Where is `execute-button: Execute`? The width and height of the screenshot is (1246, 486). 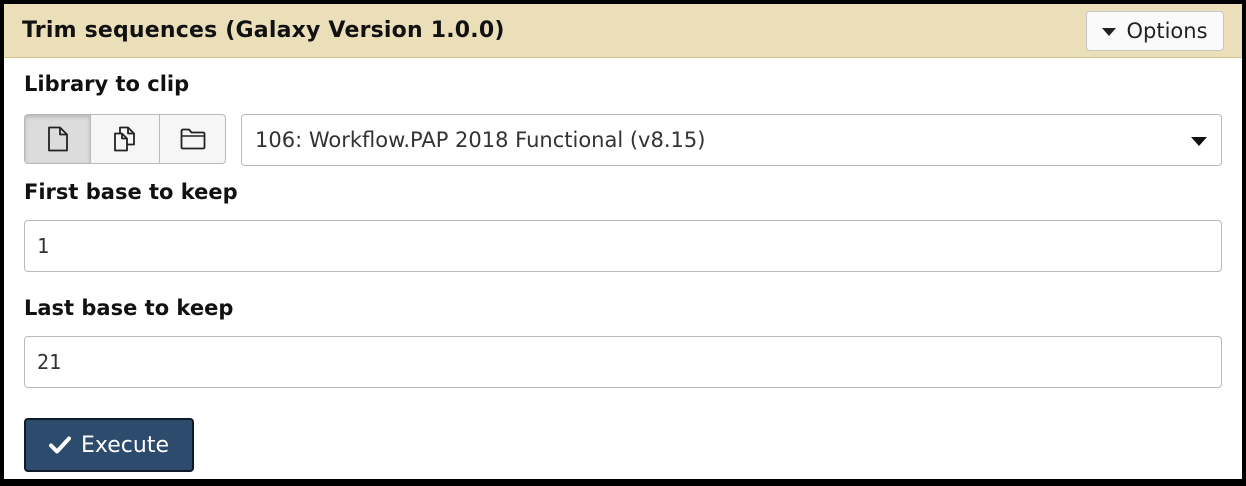 execute-button: Execute is located at coordinates (109, 445).